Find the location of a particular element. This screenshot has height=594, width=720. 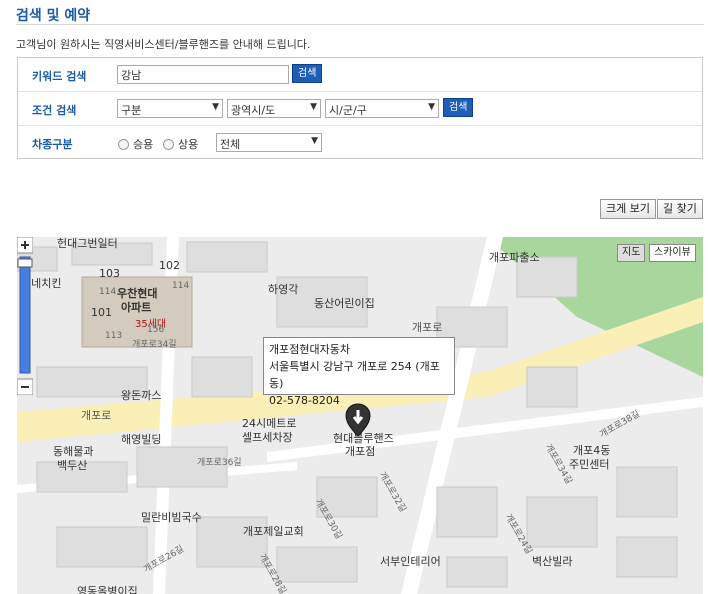

map-label: 개포제일교회 is located at coordinates (273, 531).